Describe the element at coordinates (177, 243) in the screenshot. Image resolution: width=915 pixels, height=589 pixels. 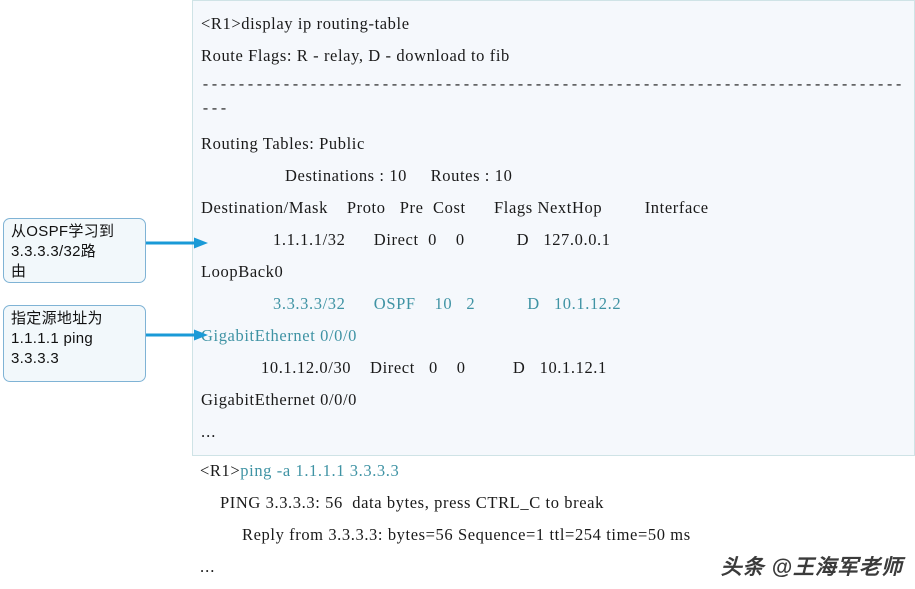
I see `arrow-right-icon-ospf` at that location.